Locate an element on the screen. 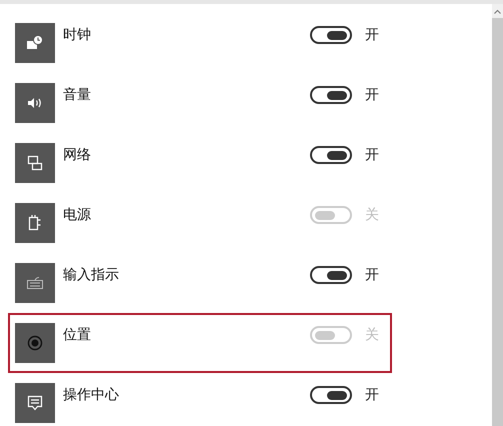  setting-label: 输入指示 is located at coordinates (91, 275).